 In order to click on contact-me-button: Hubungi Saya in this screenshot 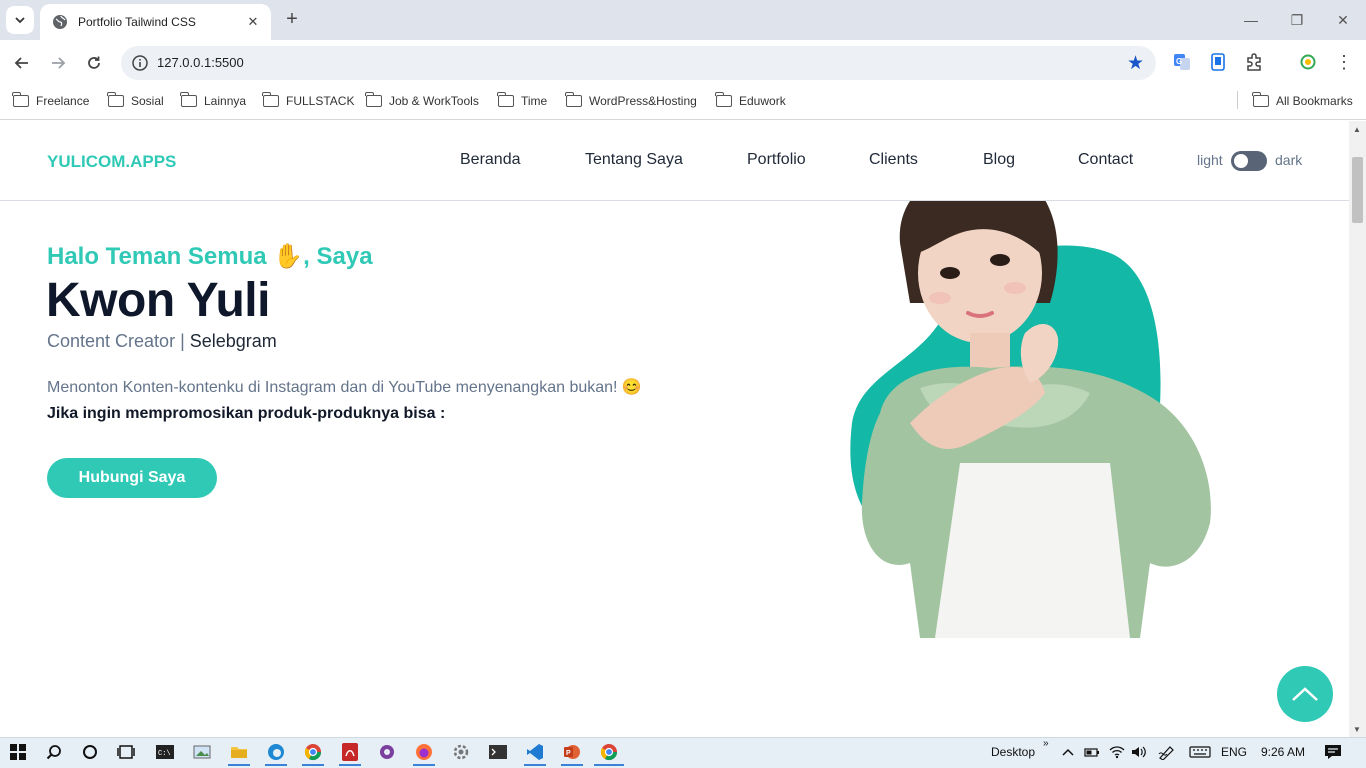, I will do `click(132, 478)`.